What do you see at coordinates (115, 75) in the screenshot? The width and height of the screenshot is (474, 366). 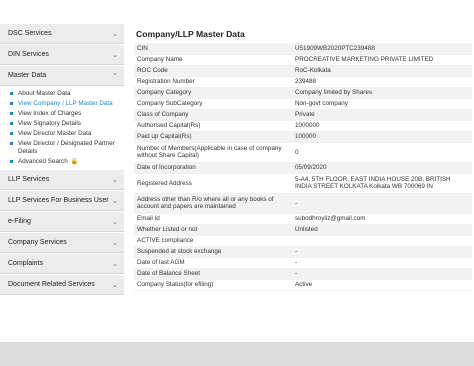 I see `chevron-up-icon: ⌃` at bounding box center [115, 75].